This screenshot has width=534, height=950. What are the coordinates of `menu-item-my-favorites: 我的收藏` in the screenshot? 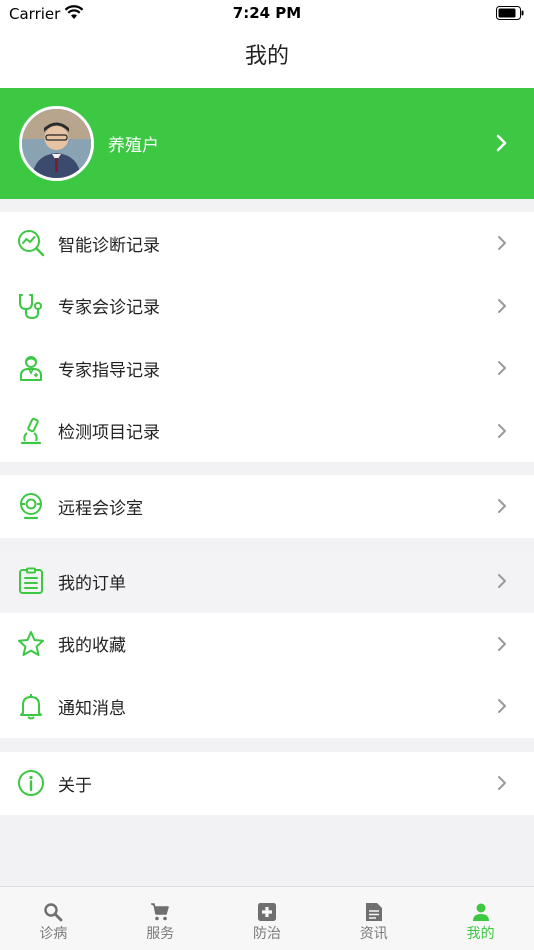 It's located at (267, 644).